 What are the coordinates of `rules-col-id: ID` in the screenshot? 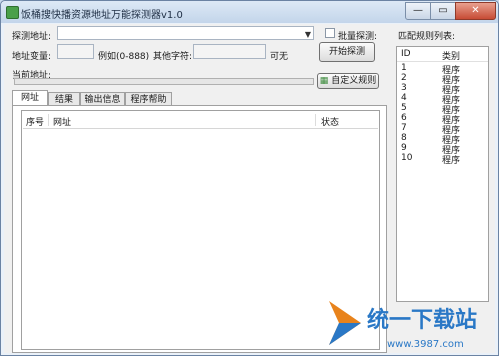 It's located at (406, 54).